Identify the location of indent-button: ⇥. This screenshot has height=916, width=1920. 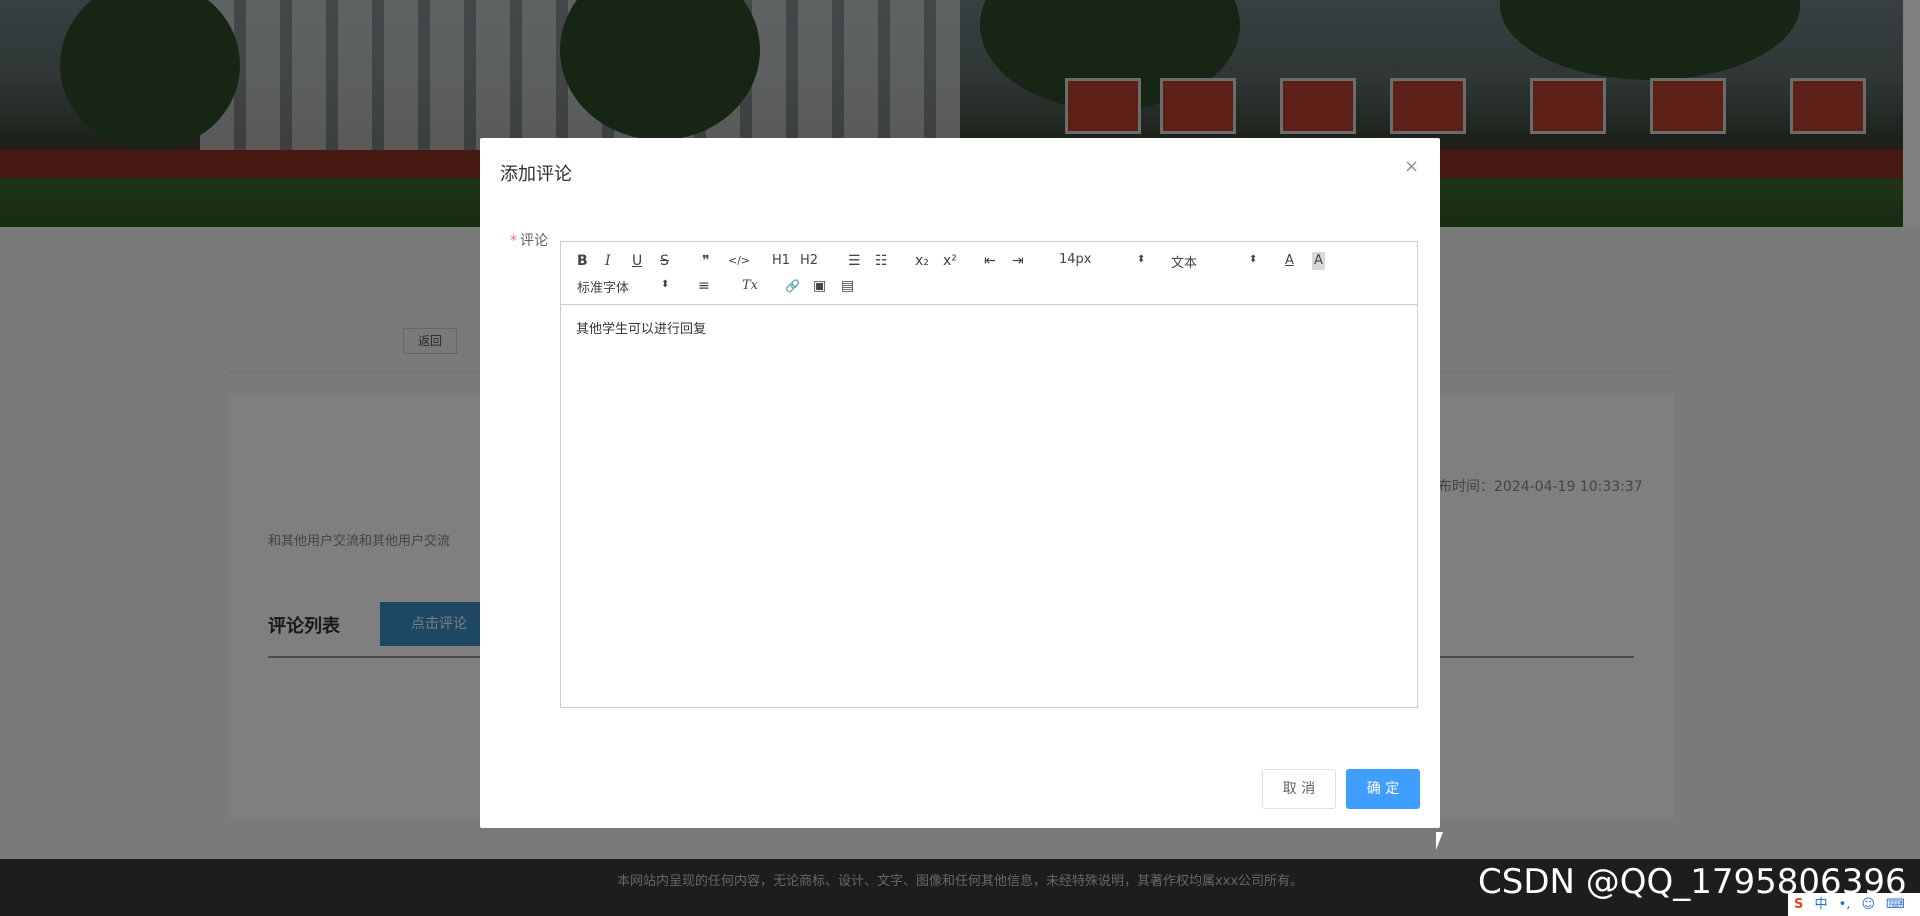
(1018, 261).